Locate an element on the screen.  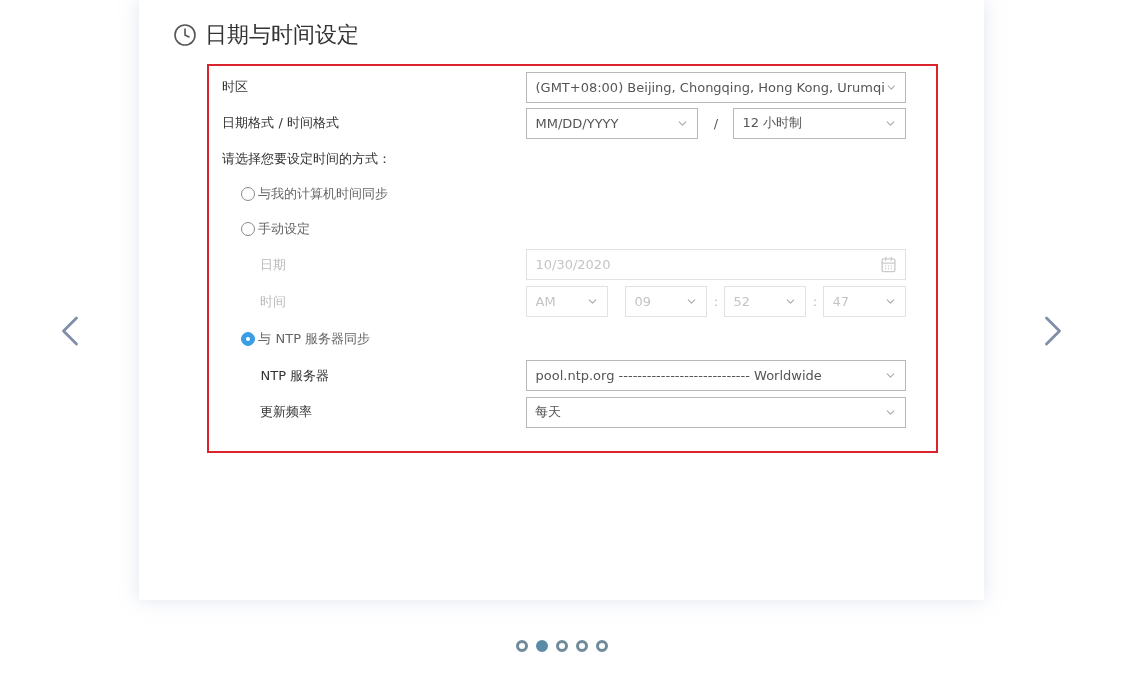
field-label: 日期 is located at coordinates (274, 264).